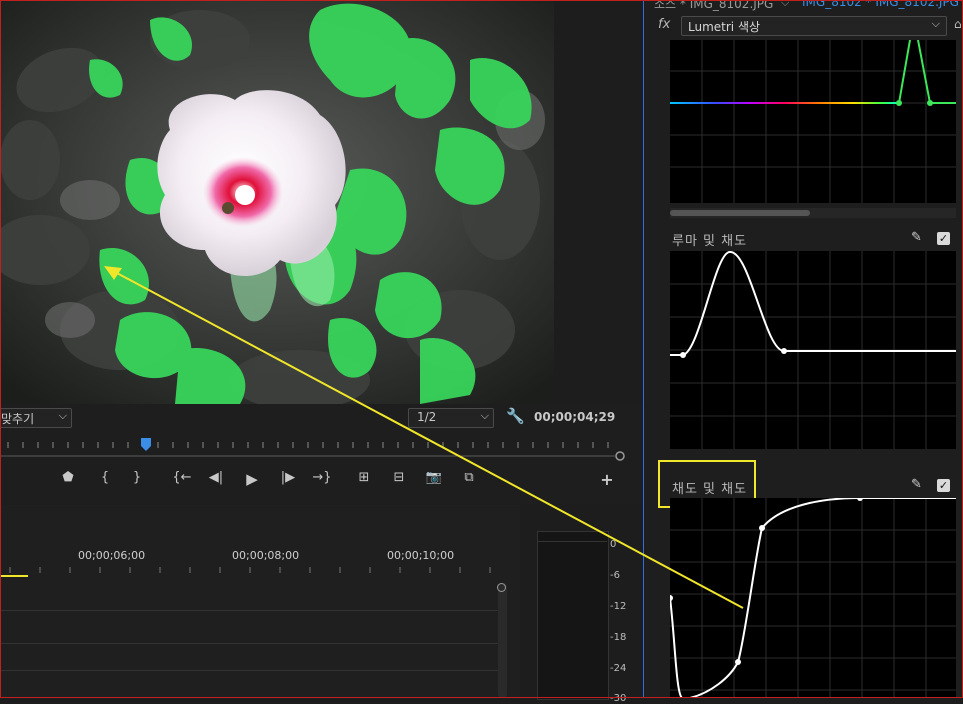 This screenshot has height=704, width=963. What do you see at coordinates (813, 121) in the screenshot?
I see `hue-curve-graph` at bounding box center [813, 121].